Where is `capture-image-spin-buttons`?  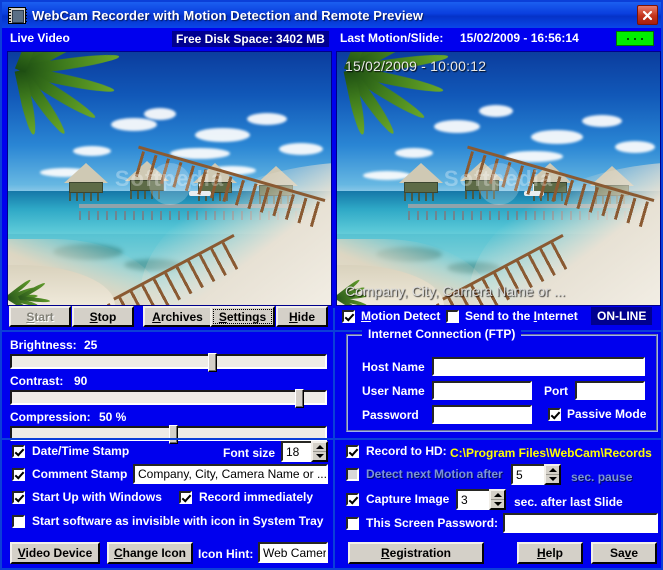
capture-image-spin-buttons is located at coordinates (497, 499).